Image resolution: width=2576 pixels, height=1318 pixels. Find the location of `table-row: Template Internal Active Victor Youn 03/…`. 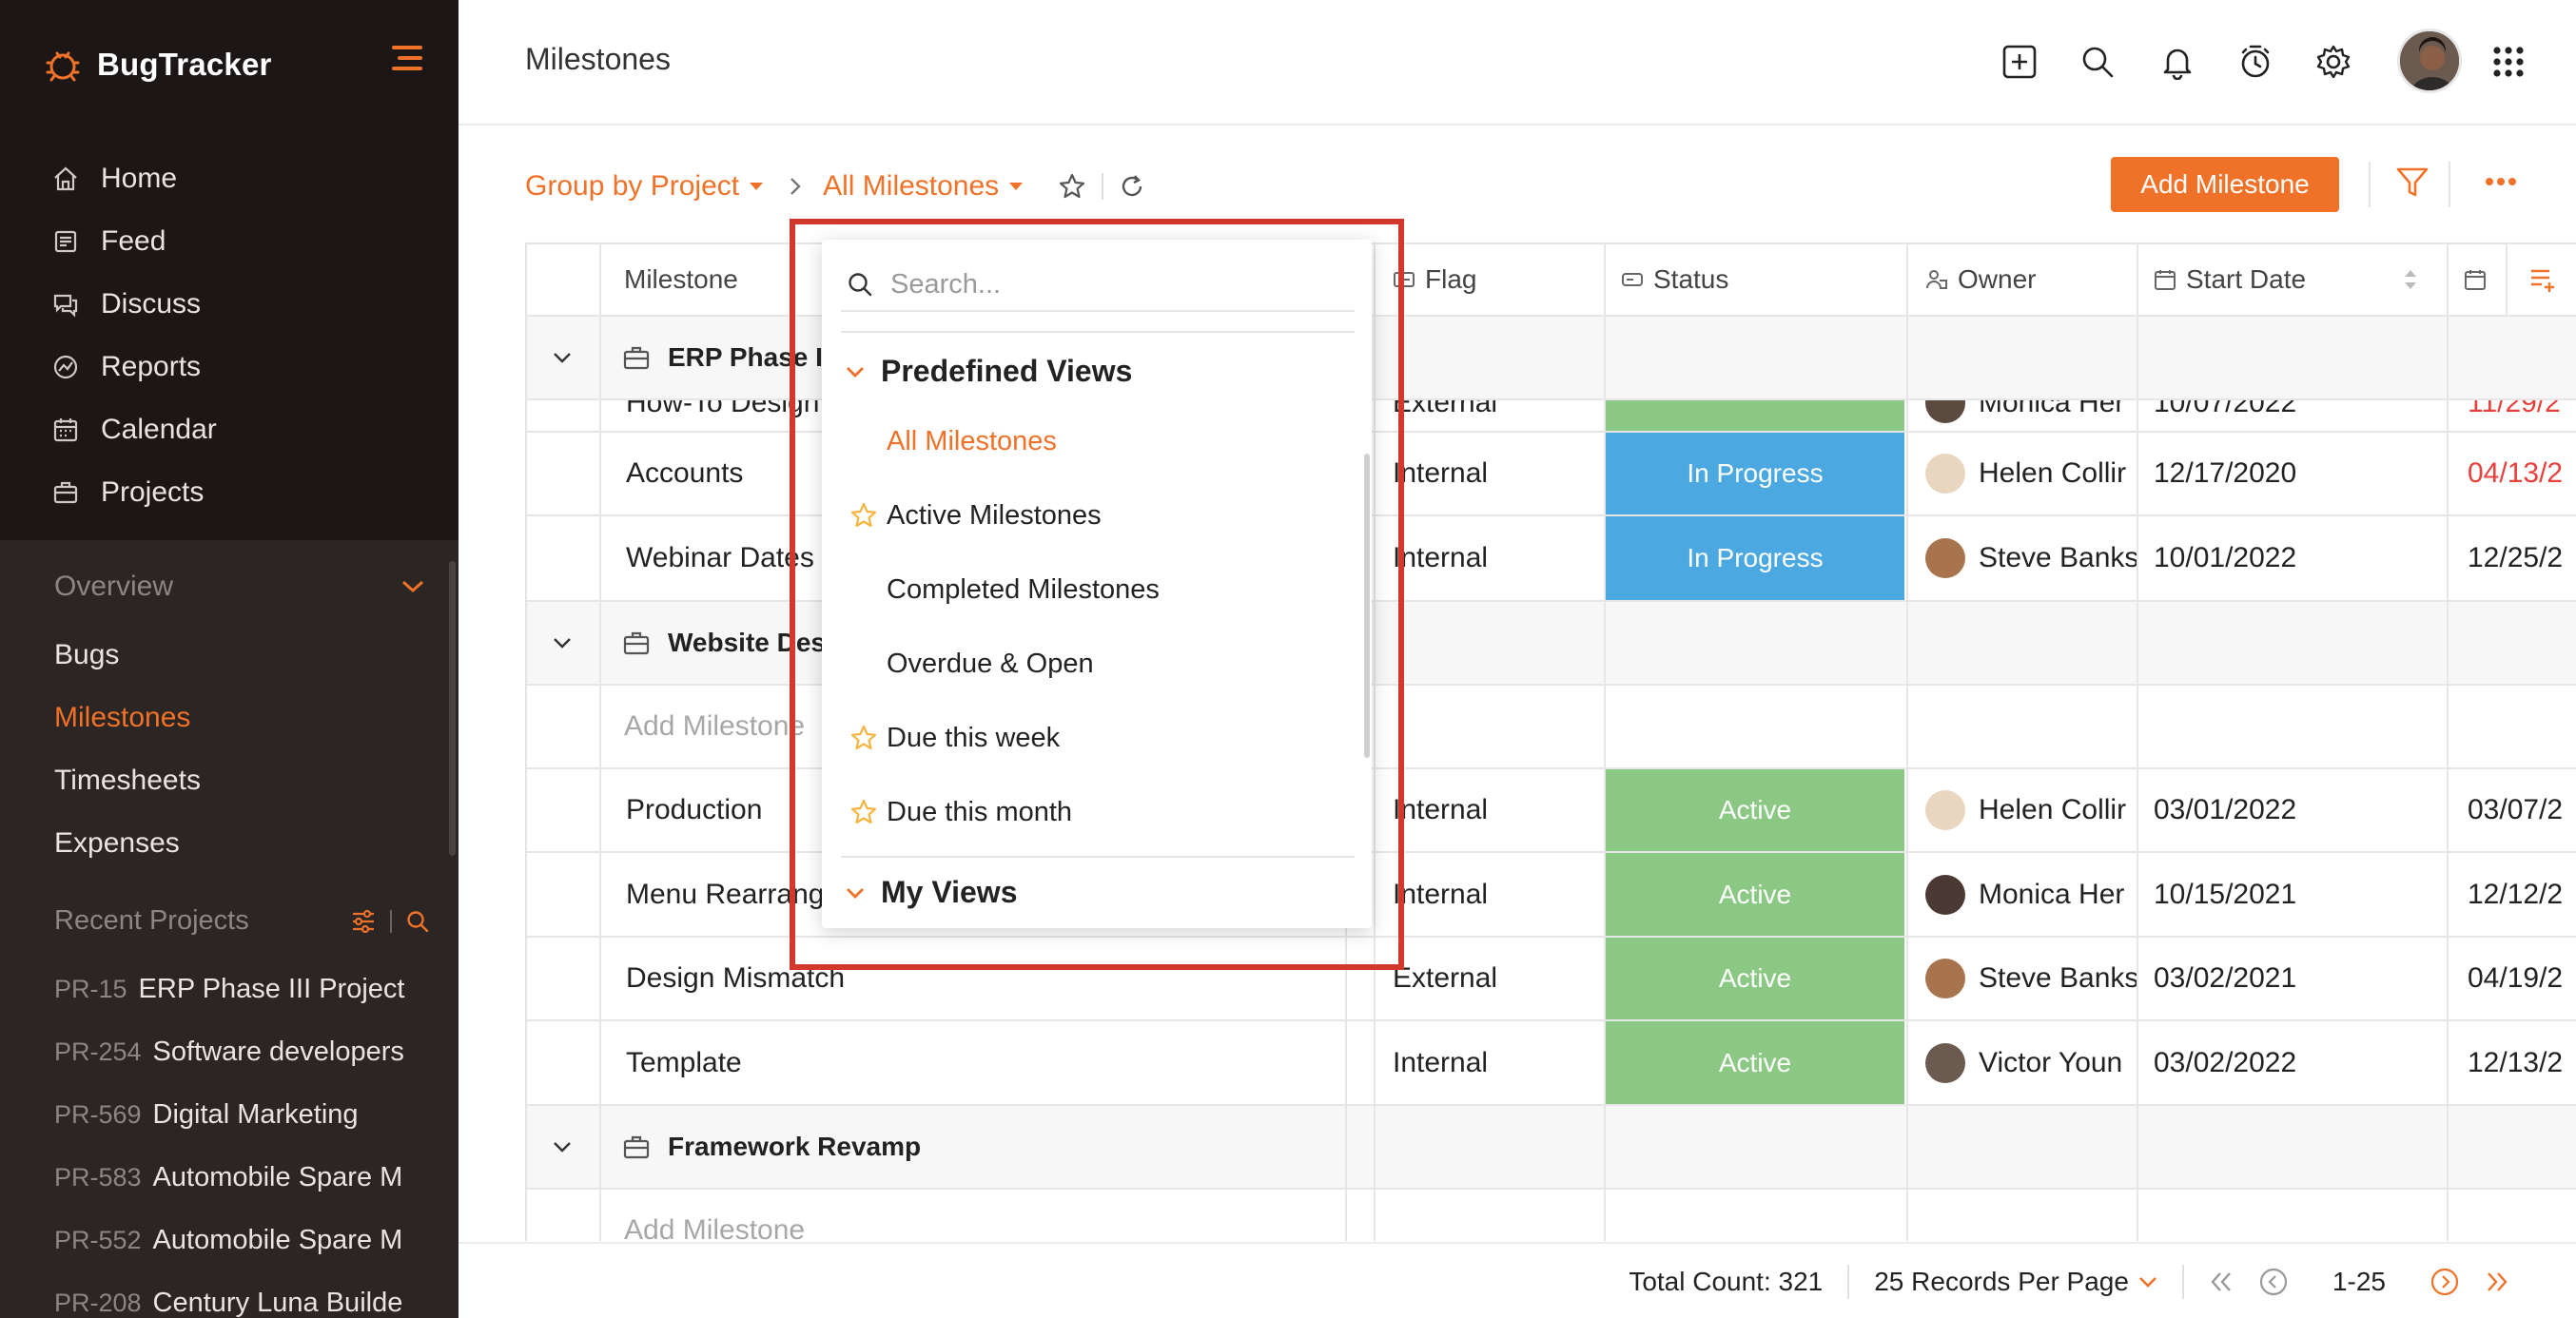

table-row: Template Internal Active Victor Youn 03/… is located at coordinates (1552, 1063).